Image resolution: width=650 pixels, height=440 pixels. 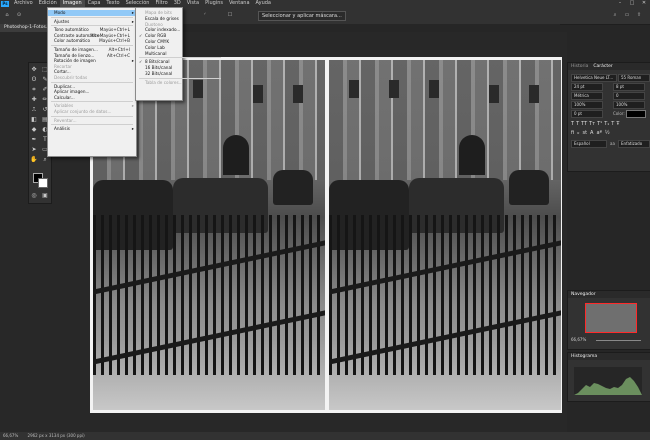 What do you see at coordinates (72, 3) in the screenshot?
I see `menu-imagen: Imagen` at bounding box center [72, 3].